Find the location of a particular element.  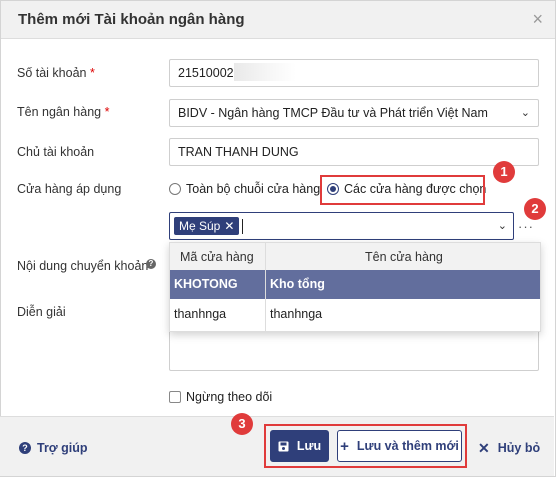

redacted-region is located at coordinates (265, 72).